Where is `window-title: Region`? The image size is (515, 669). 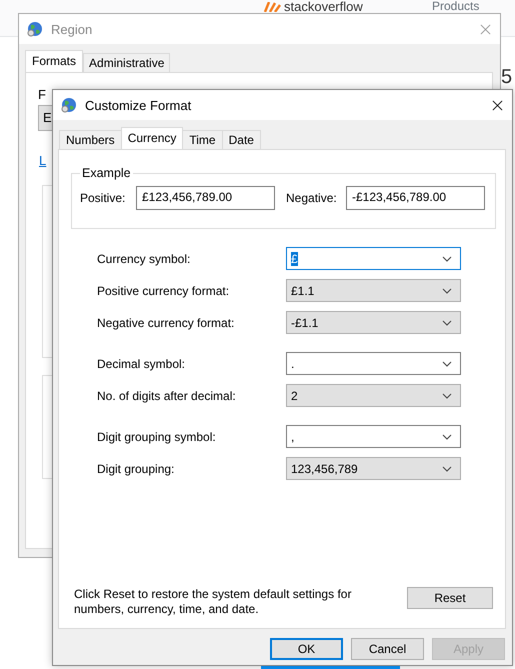
window-title: Region is located at coordinates (72, 29).